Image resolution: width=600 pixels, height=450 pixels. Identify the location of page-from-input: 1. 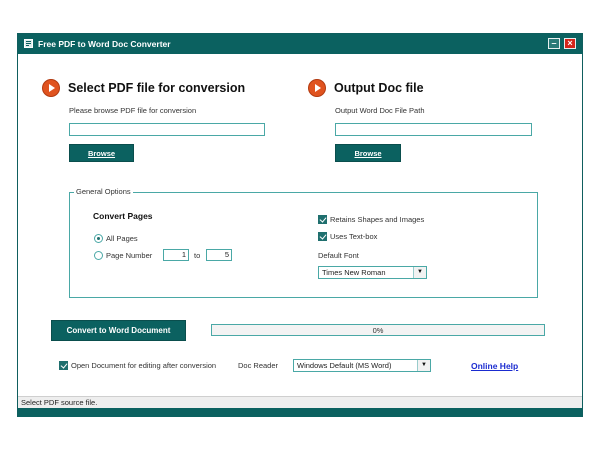
(176, 255).